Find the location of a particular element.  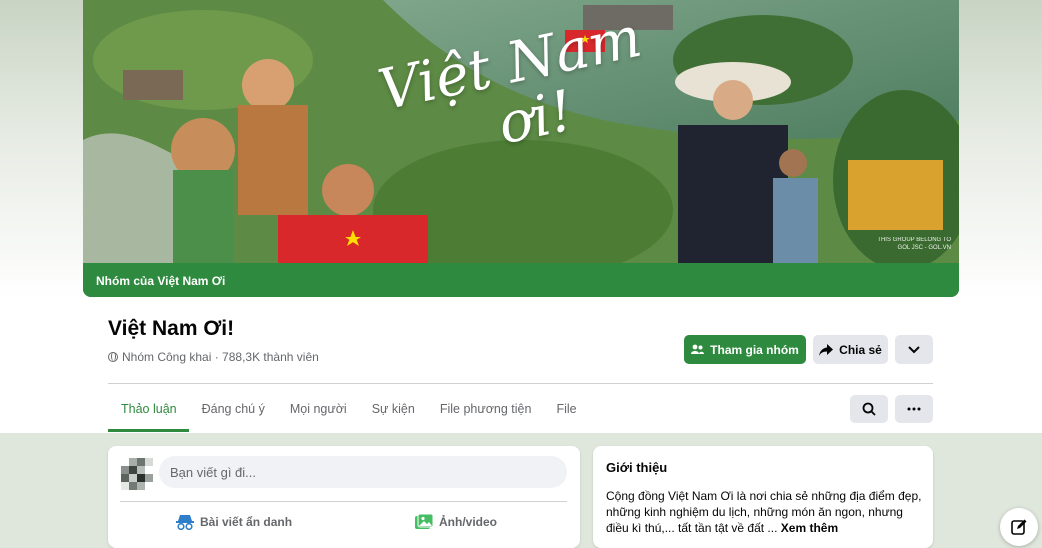

globe-icon is located at coordinates (113, 357).